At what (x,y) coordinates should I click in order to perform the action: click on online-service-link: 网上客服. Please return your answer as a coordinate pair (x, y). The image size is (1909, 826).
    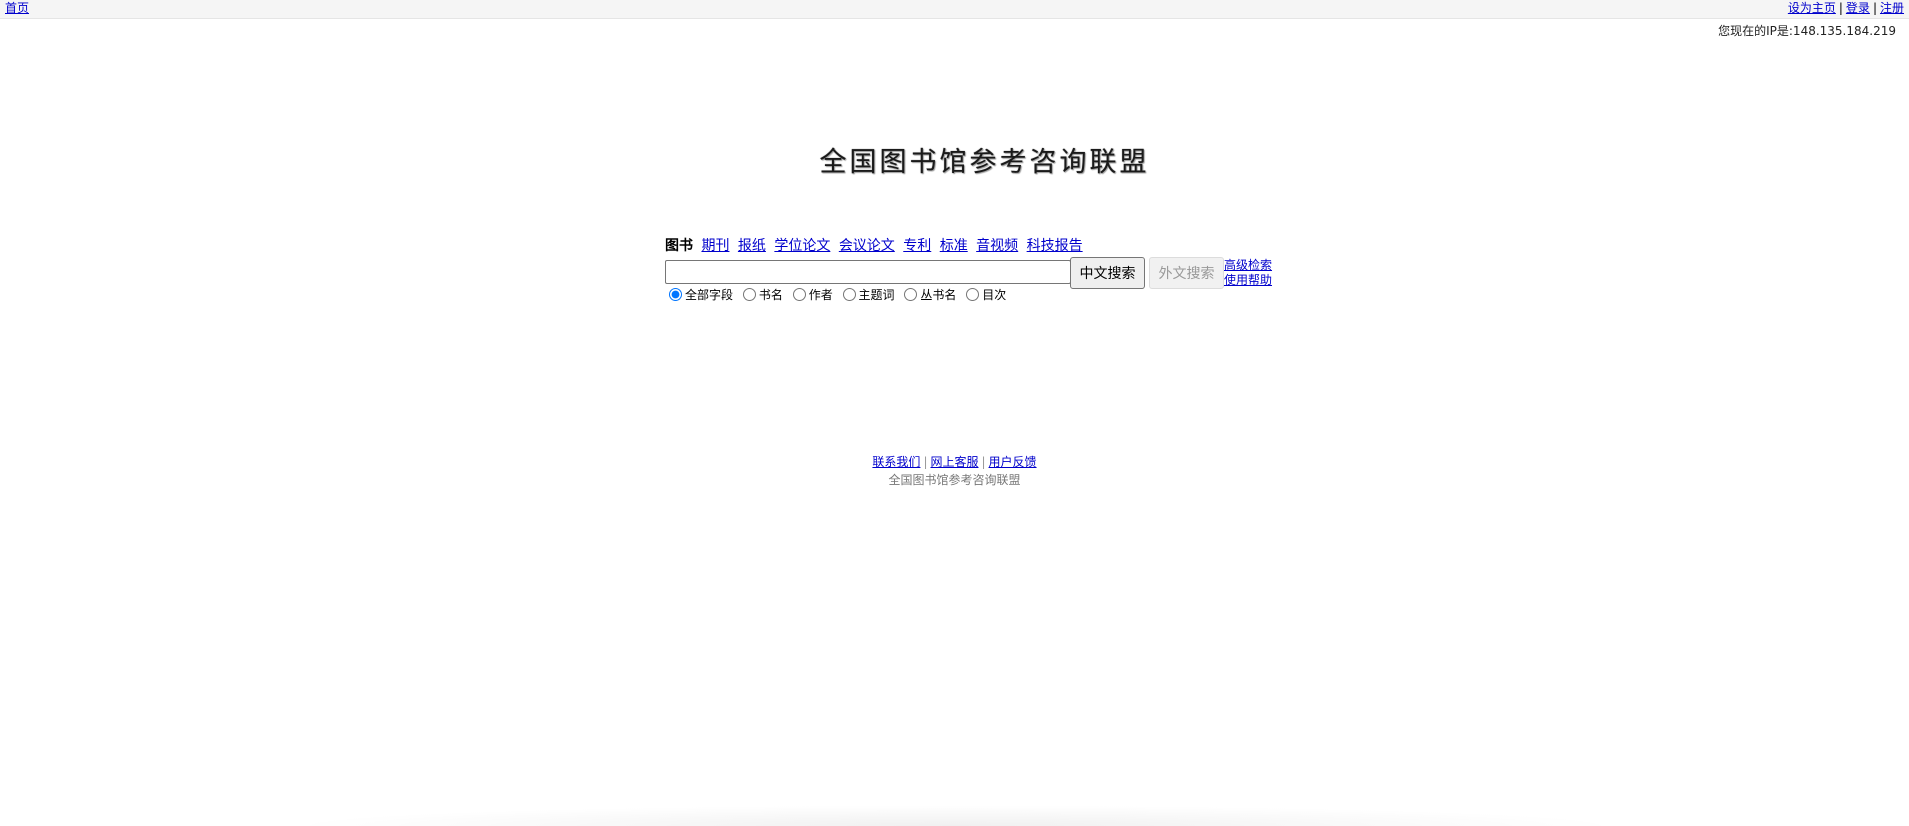
    Looking at the image, I should click on (954, 462).